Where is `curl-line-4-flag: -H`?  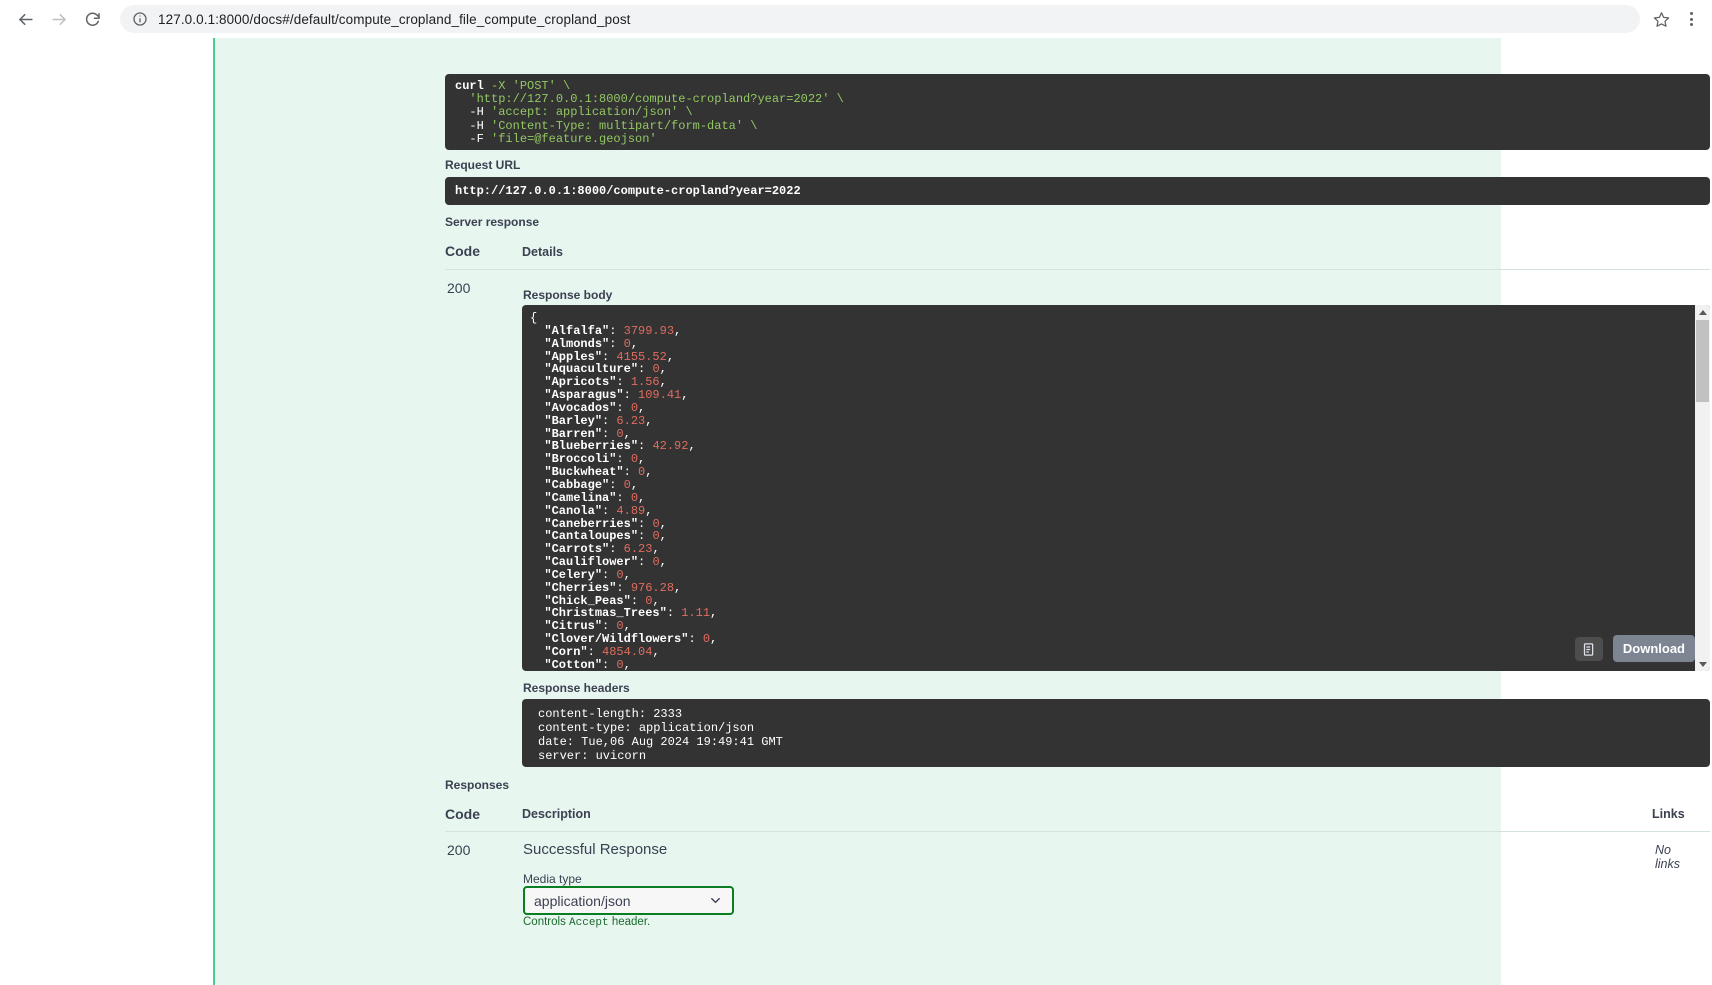 curl-line-4-flag: -H is located at coordinates (473, 125).